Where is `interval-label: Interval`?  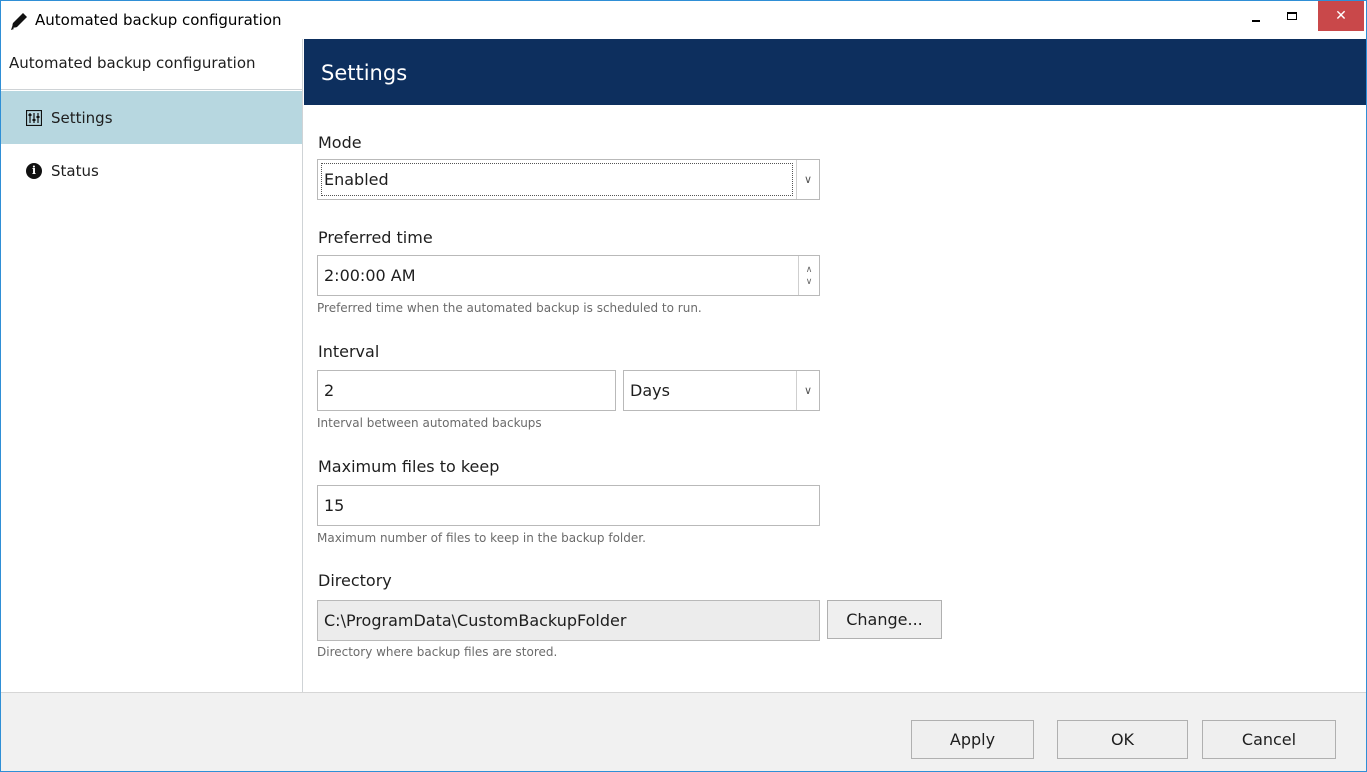
interval-label: Interval is located at coordinates (349, 351).